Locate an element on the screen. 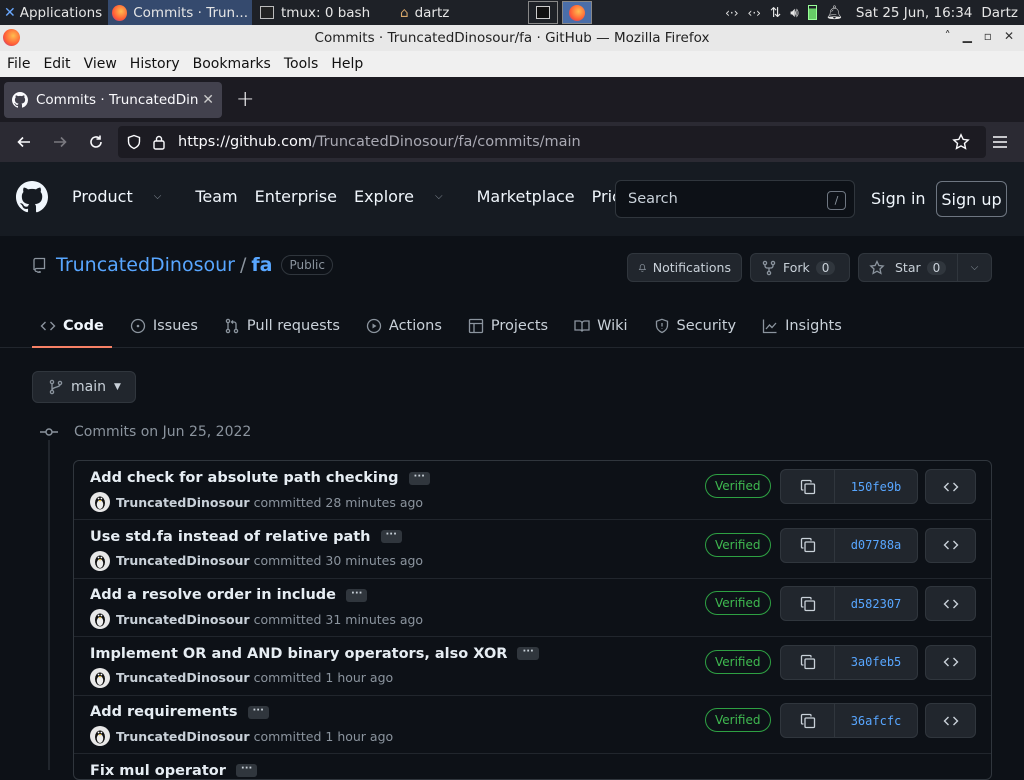  user-name: Dartz is located at coordinates (999, 13).